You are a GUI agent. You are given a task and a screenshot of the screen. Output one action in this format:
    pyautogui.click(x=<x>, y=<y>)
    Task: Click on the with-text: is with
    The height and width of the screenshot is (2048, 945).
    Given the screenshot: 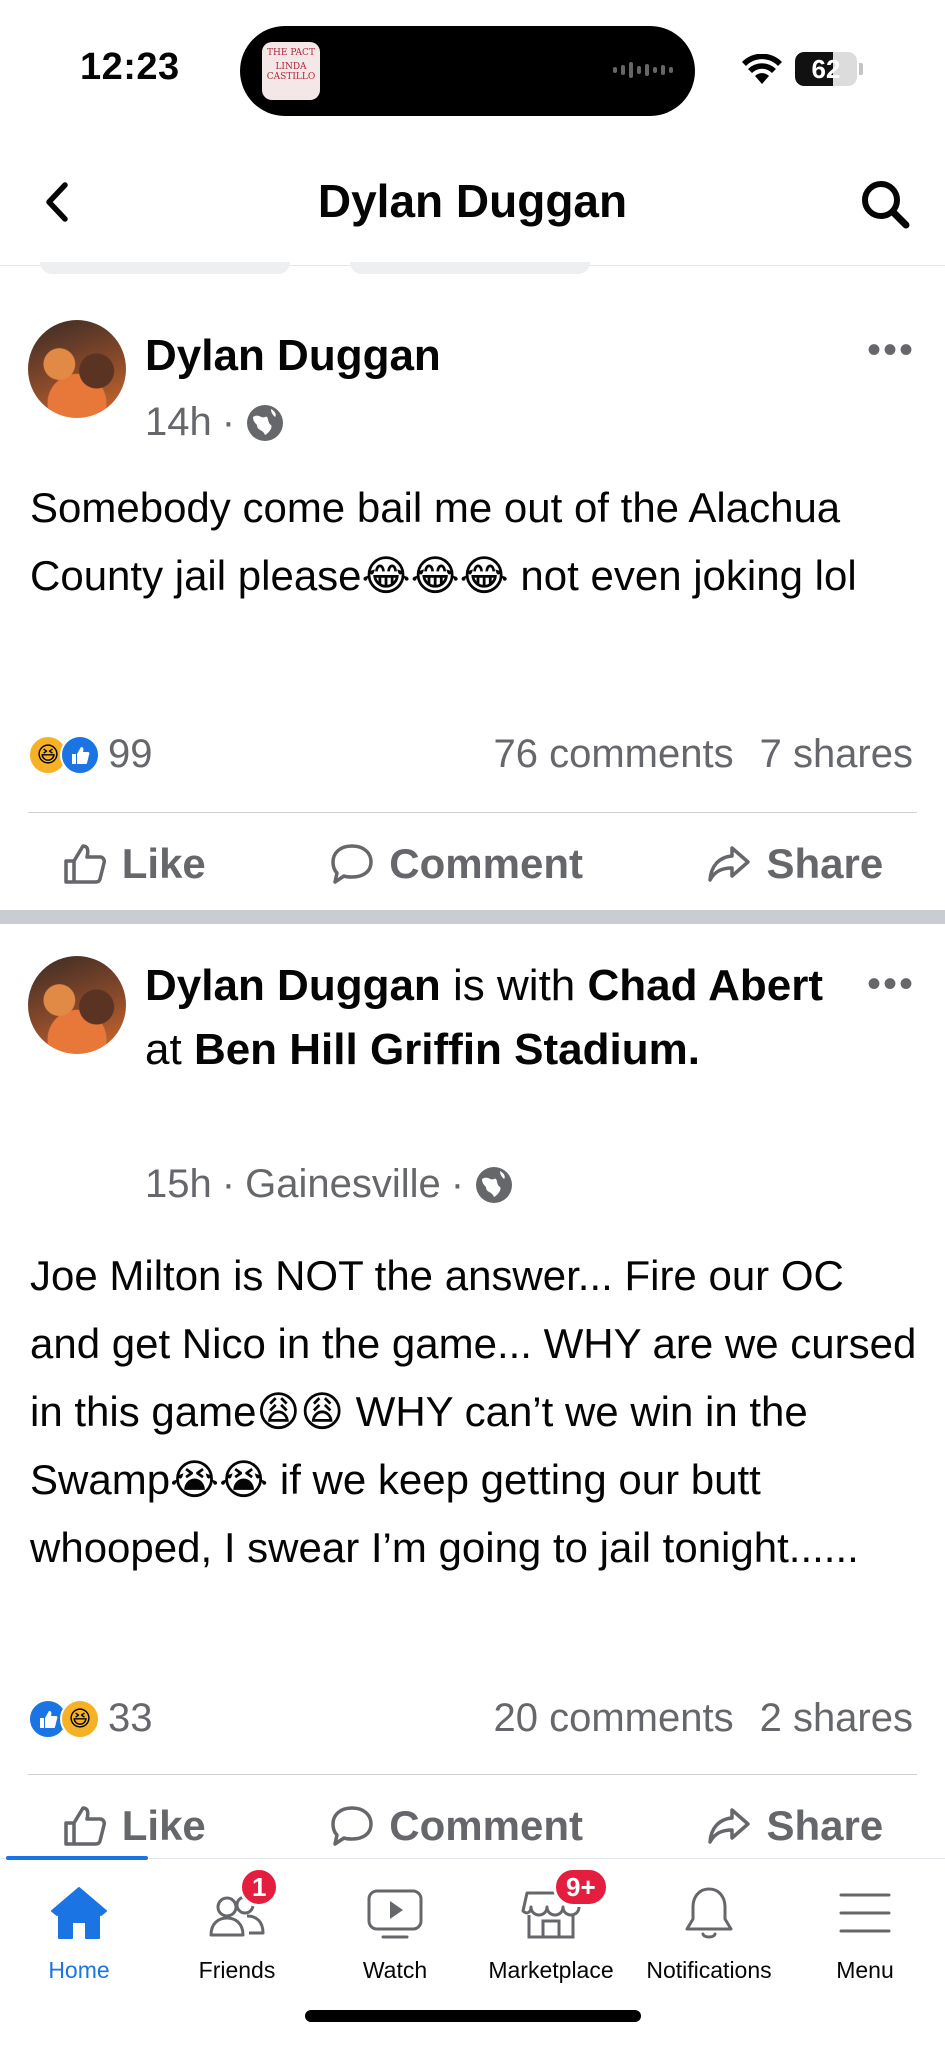 What is the action you would take?
    pyautogui.click(x=514, y=985)
    